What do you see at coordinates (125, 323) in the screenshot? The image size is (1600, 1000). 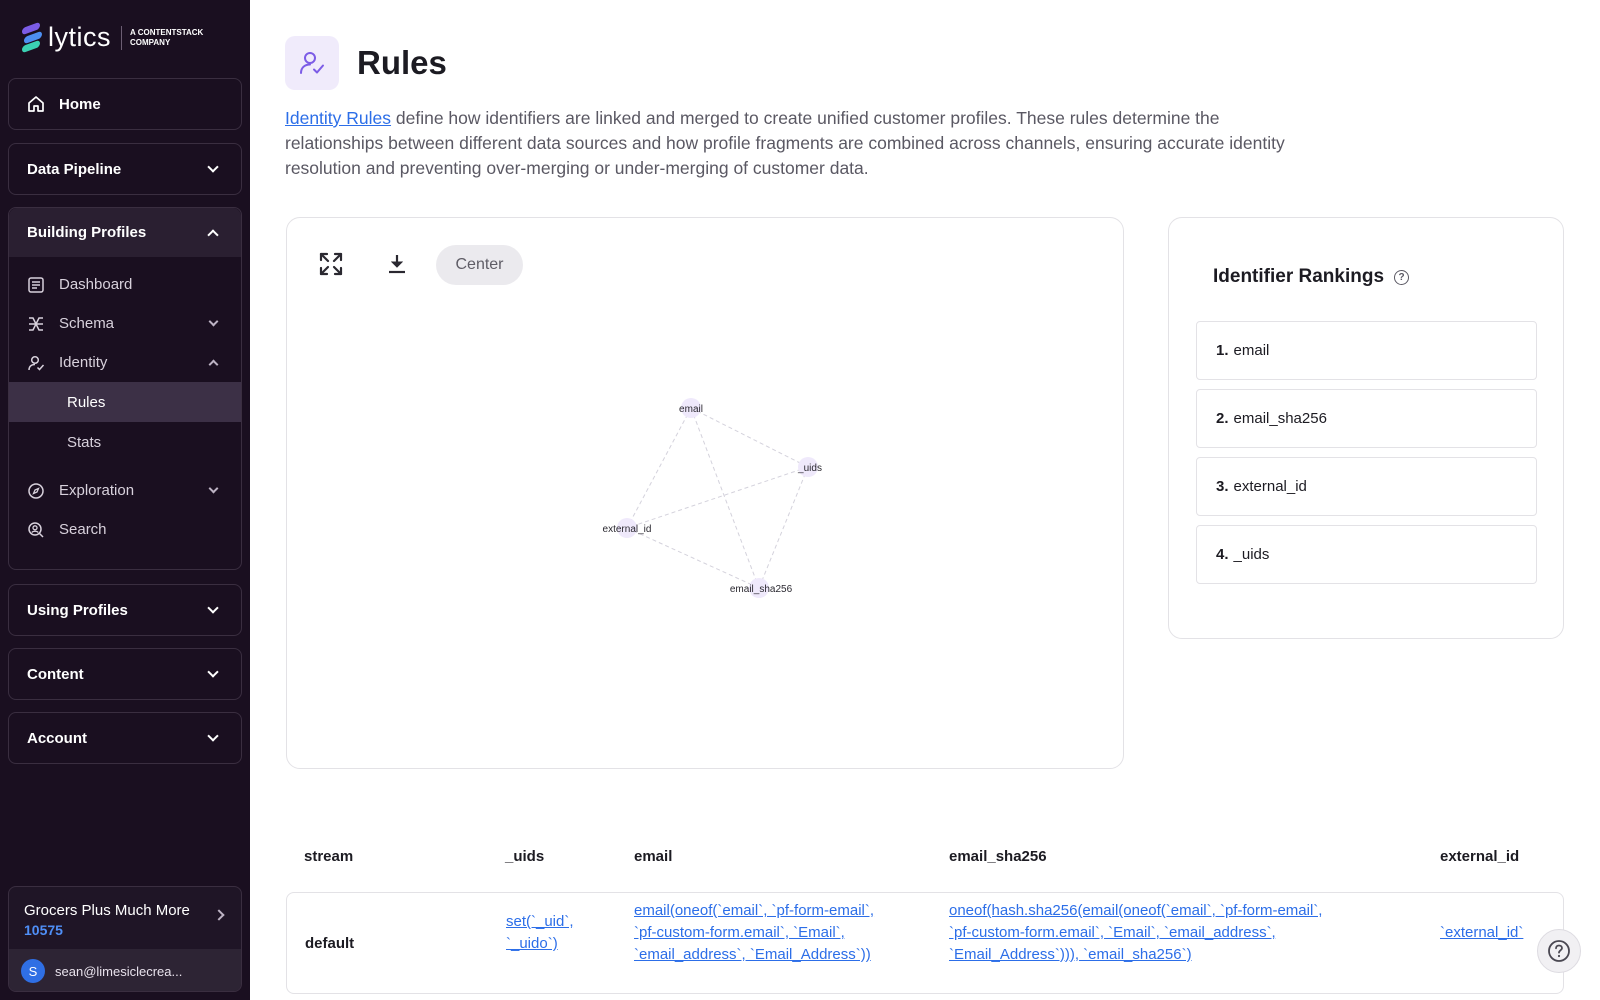 I see `sidebar-item-schema: Schema` at bounding box center [125, 323].